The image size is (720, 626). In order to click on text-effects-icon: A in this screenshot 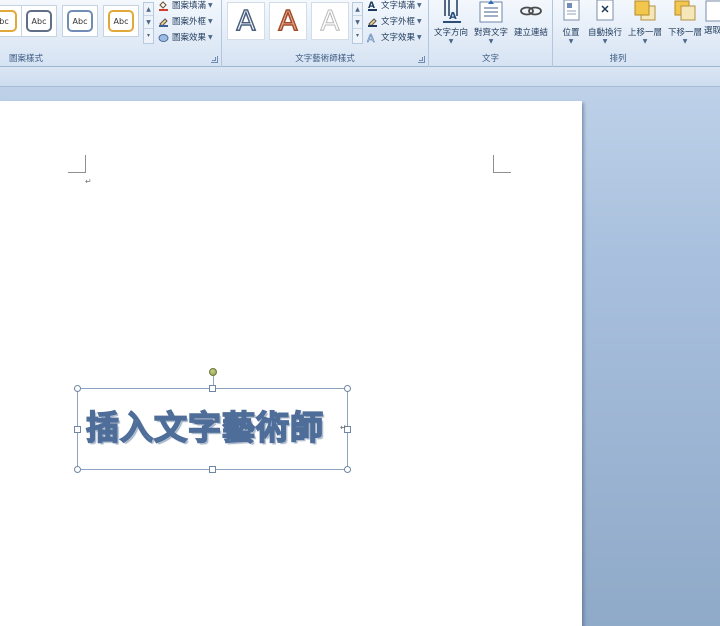, I will do `click(372, 38)`.